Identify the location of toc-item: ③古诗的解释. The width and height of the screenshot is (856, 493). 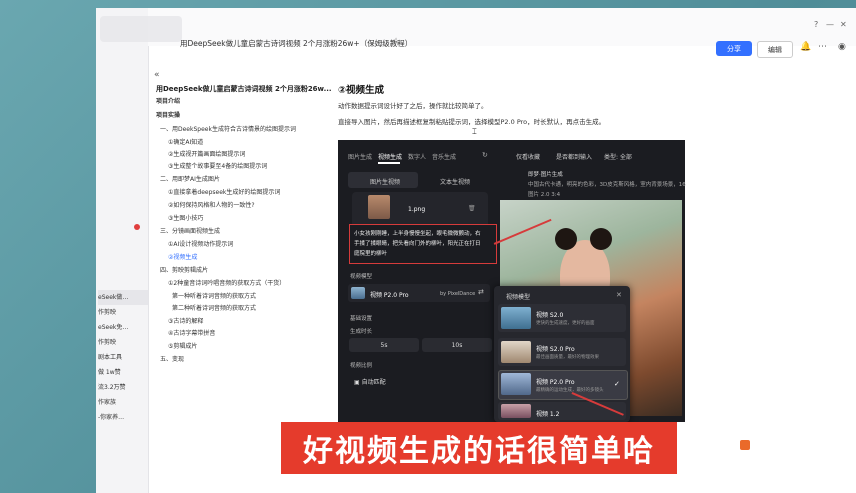
(185, 320).